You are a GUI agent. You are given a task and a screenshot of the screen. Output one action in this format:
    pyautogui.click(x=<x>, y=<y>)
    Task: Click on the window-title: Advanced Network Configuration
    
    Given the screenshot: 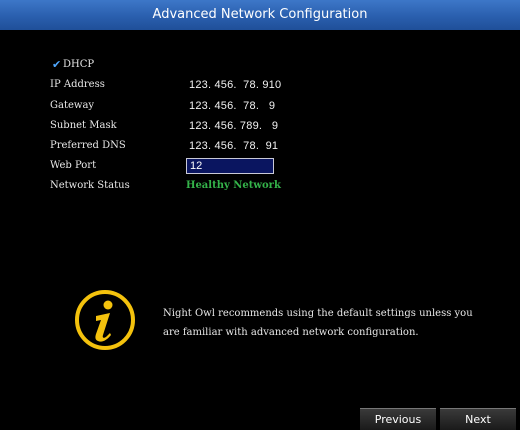 What is the action you would take?
    pyautogui.click(x=260, y=14)
    